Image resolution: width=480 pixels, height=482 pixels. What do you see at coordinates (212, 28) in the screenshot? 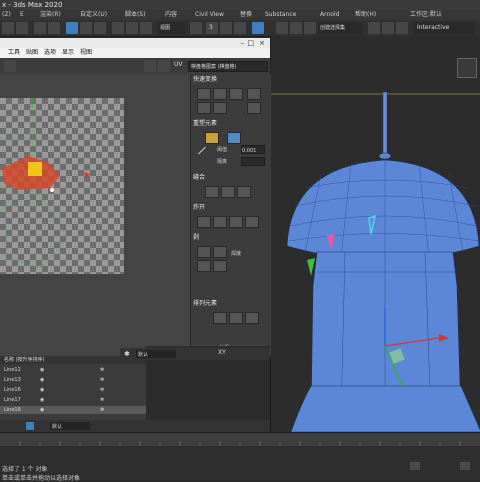
I see `snap-icon: 3` at bounding box center [212, 28].